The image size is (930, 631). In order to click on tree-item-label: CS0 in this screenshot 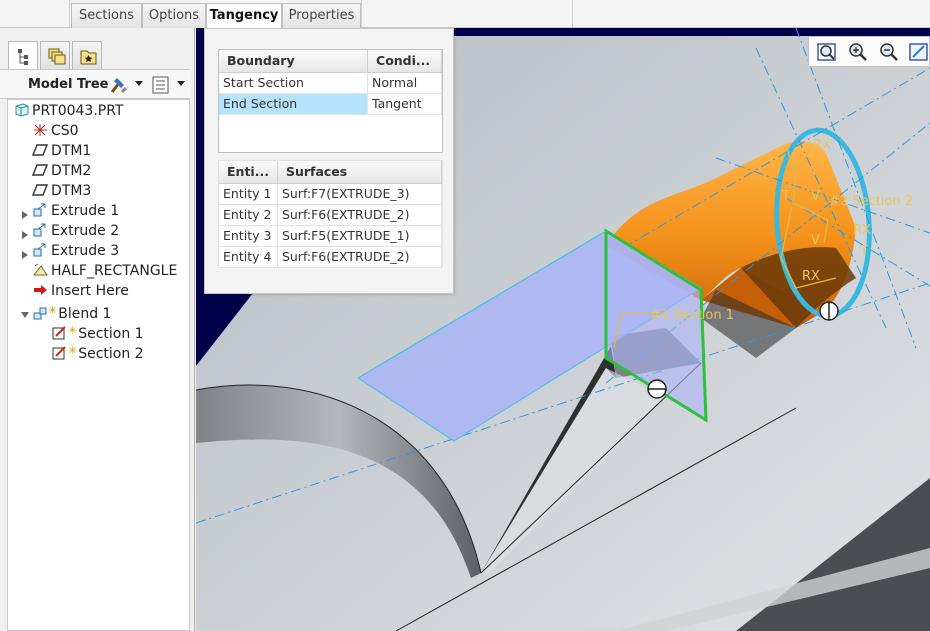, I will do `click(65, 131)`.